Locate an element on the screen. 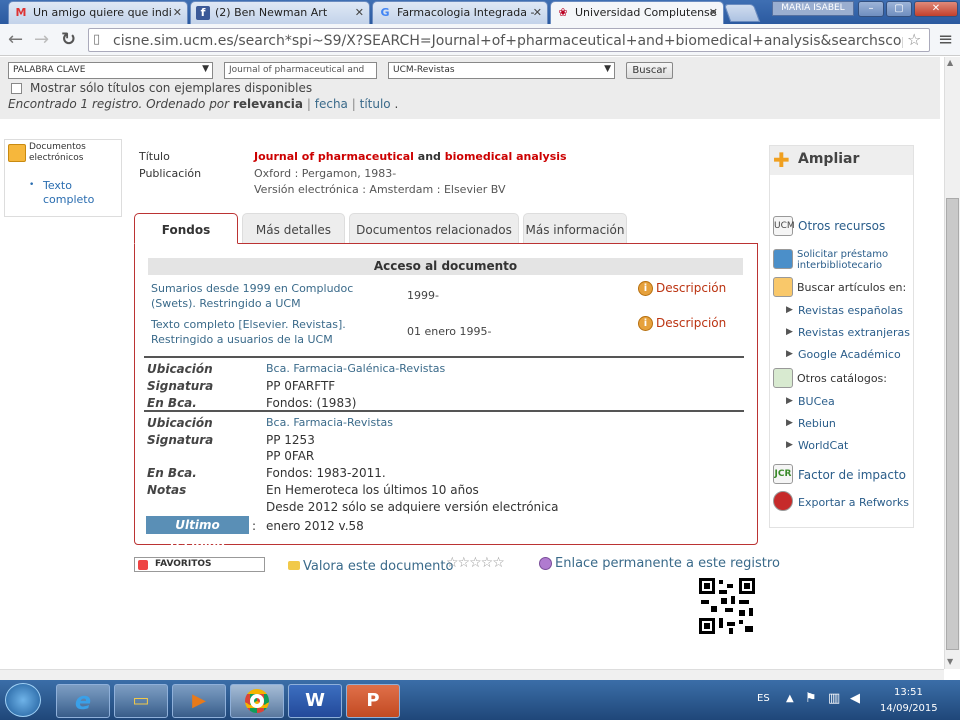  google-icon: G is located at coordinates (385, 12).